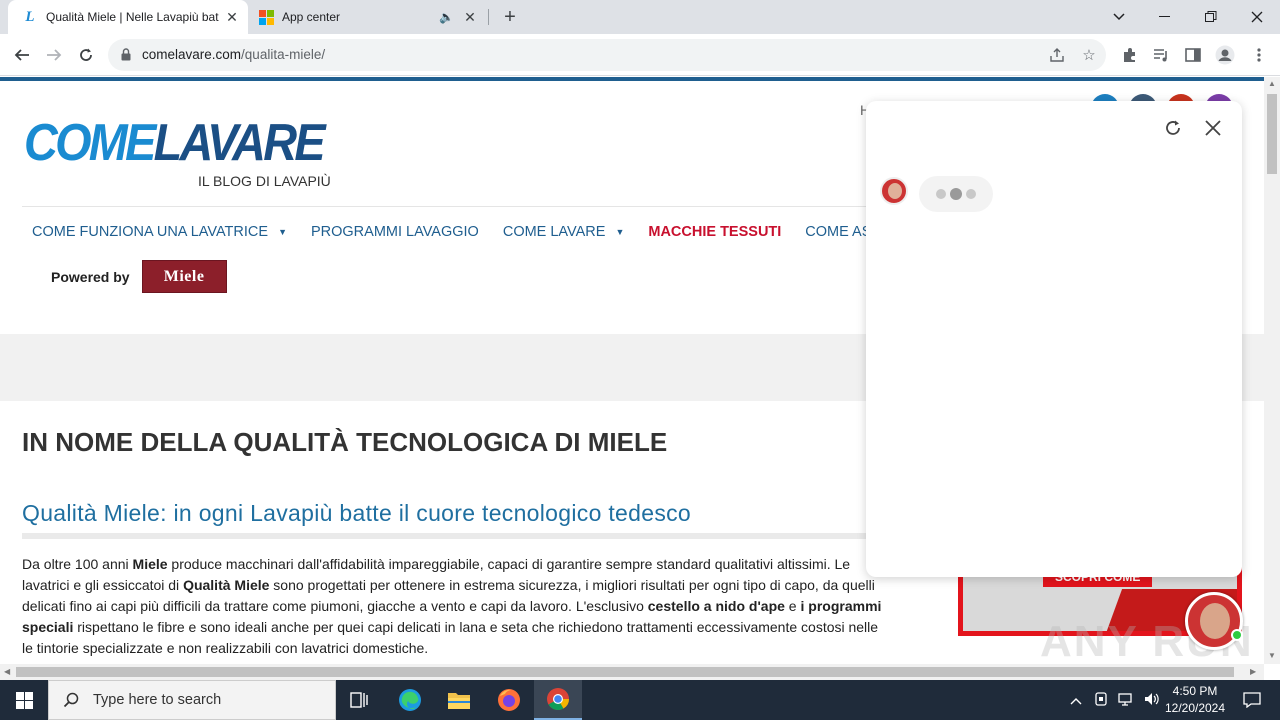 This screenshot has width=1280, height=720. Describe the element at coordinates (311, 17) in the screenshot. I see `tab-title: App center` at that location.